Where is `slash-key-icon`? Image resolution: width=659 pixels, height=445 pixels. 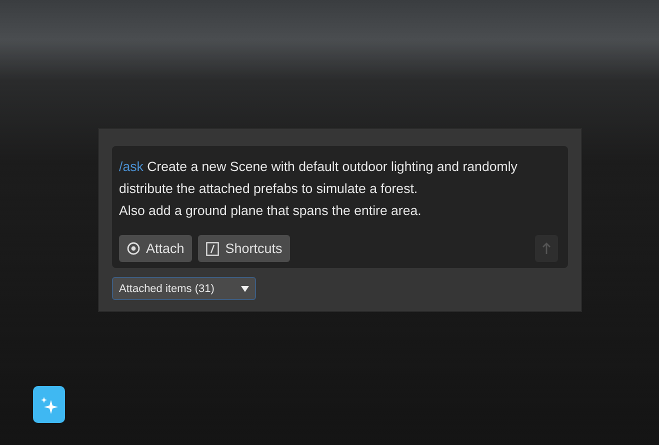
slash-key-icon is located at coordinates (213, 249).